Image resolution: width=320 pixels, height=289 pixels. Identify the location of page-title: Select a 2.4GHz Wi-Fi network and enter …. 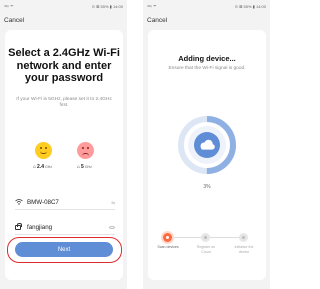
(64, 65).